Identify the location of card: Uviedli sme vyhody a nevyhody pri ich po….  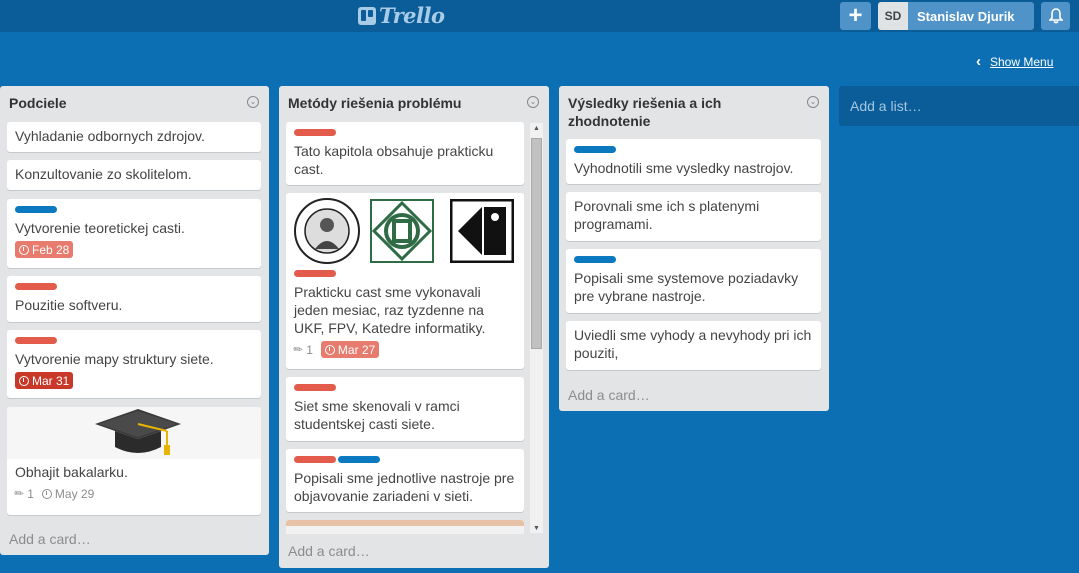
(693, 345).